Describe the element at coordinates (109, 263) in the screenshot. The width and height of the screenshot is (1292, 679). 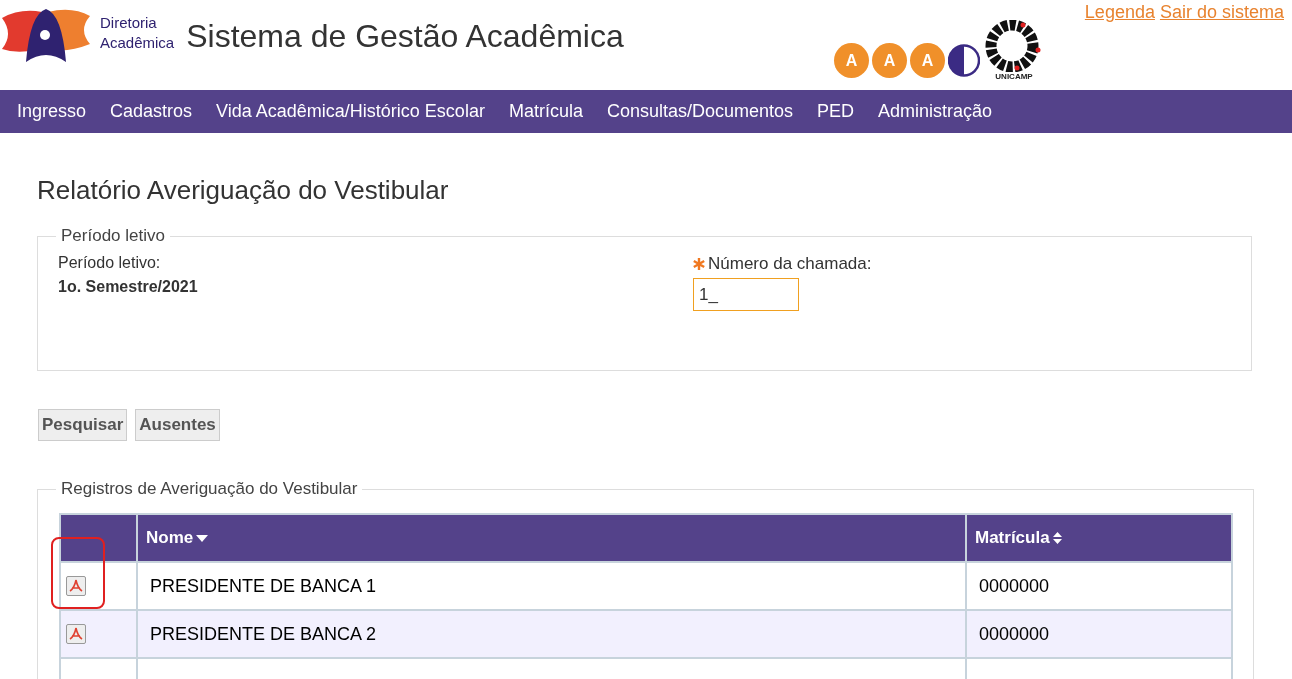
I see `field-label: Período letivo:` at that location.